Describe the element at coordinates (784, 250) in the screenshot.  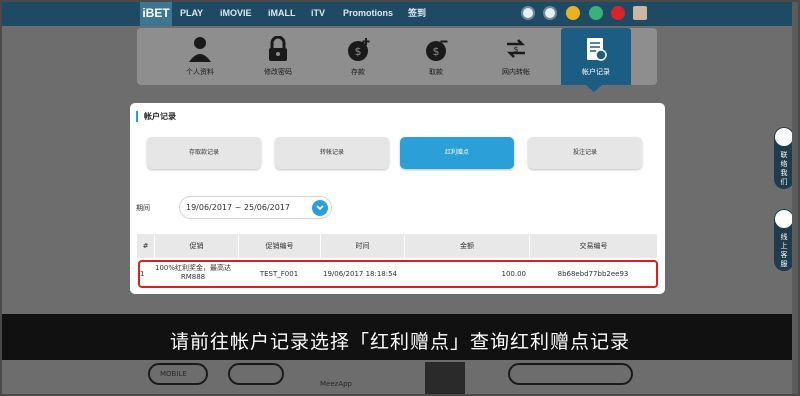
I see `live-chat-label: 线上客服` at that location.